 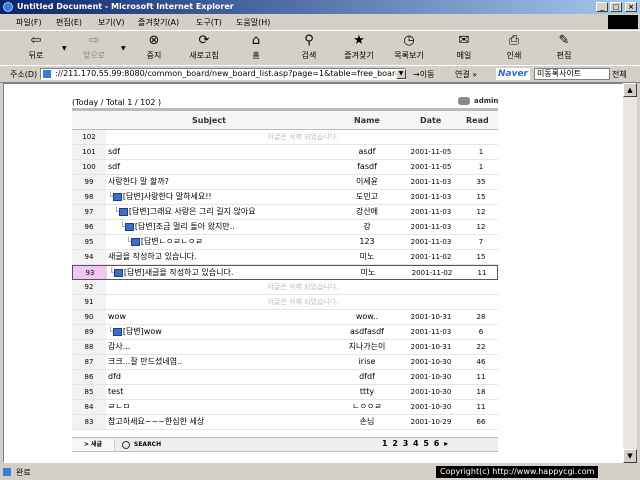 I want to click on row-number: 99, so click(x=89, y=182).